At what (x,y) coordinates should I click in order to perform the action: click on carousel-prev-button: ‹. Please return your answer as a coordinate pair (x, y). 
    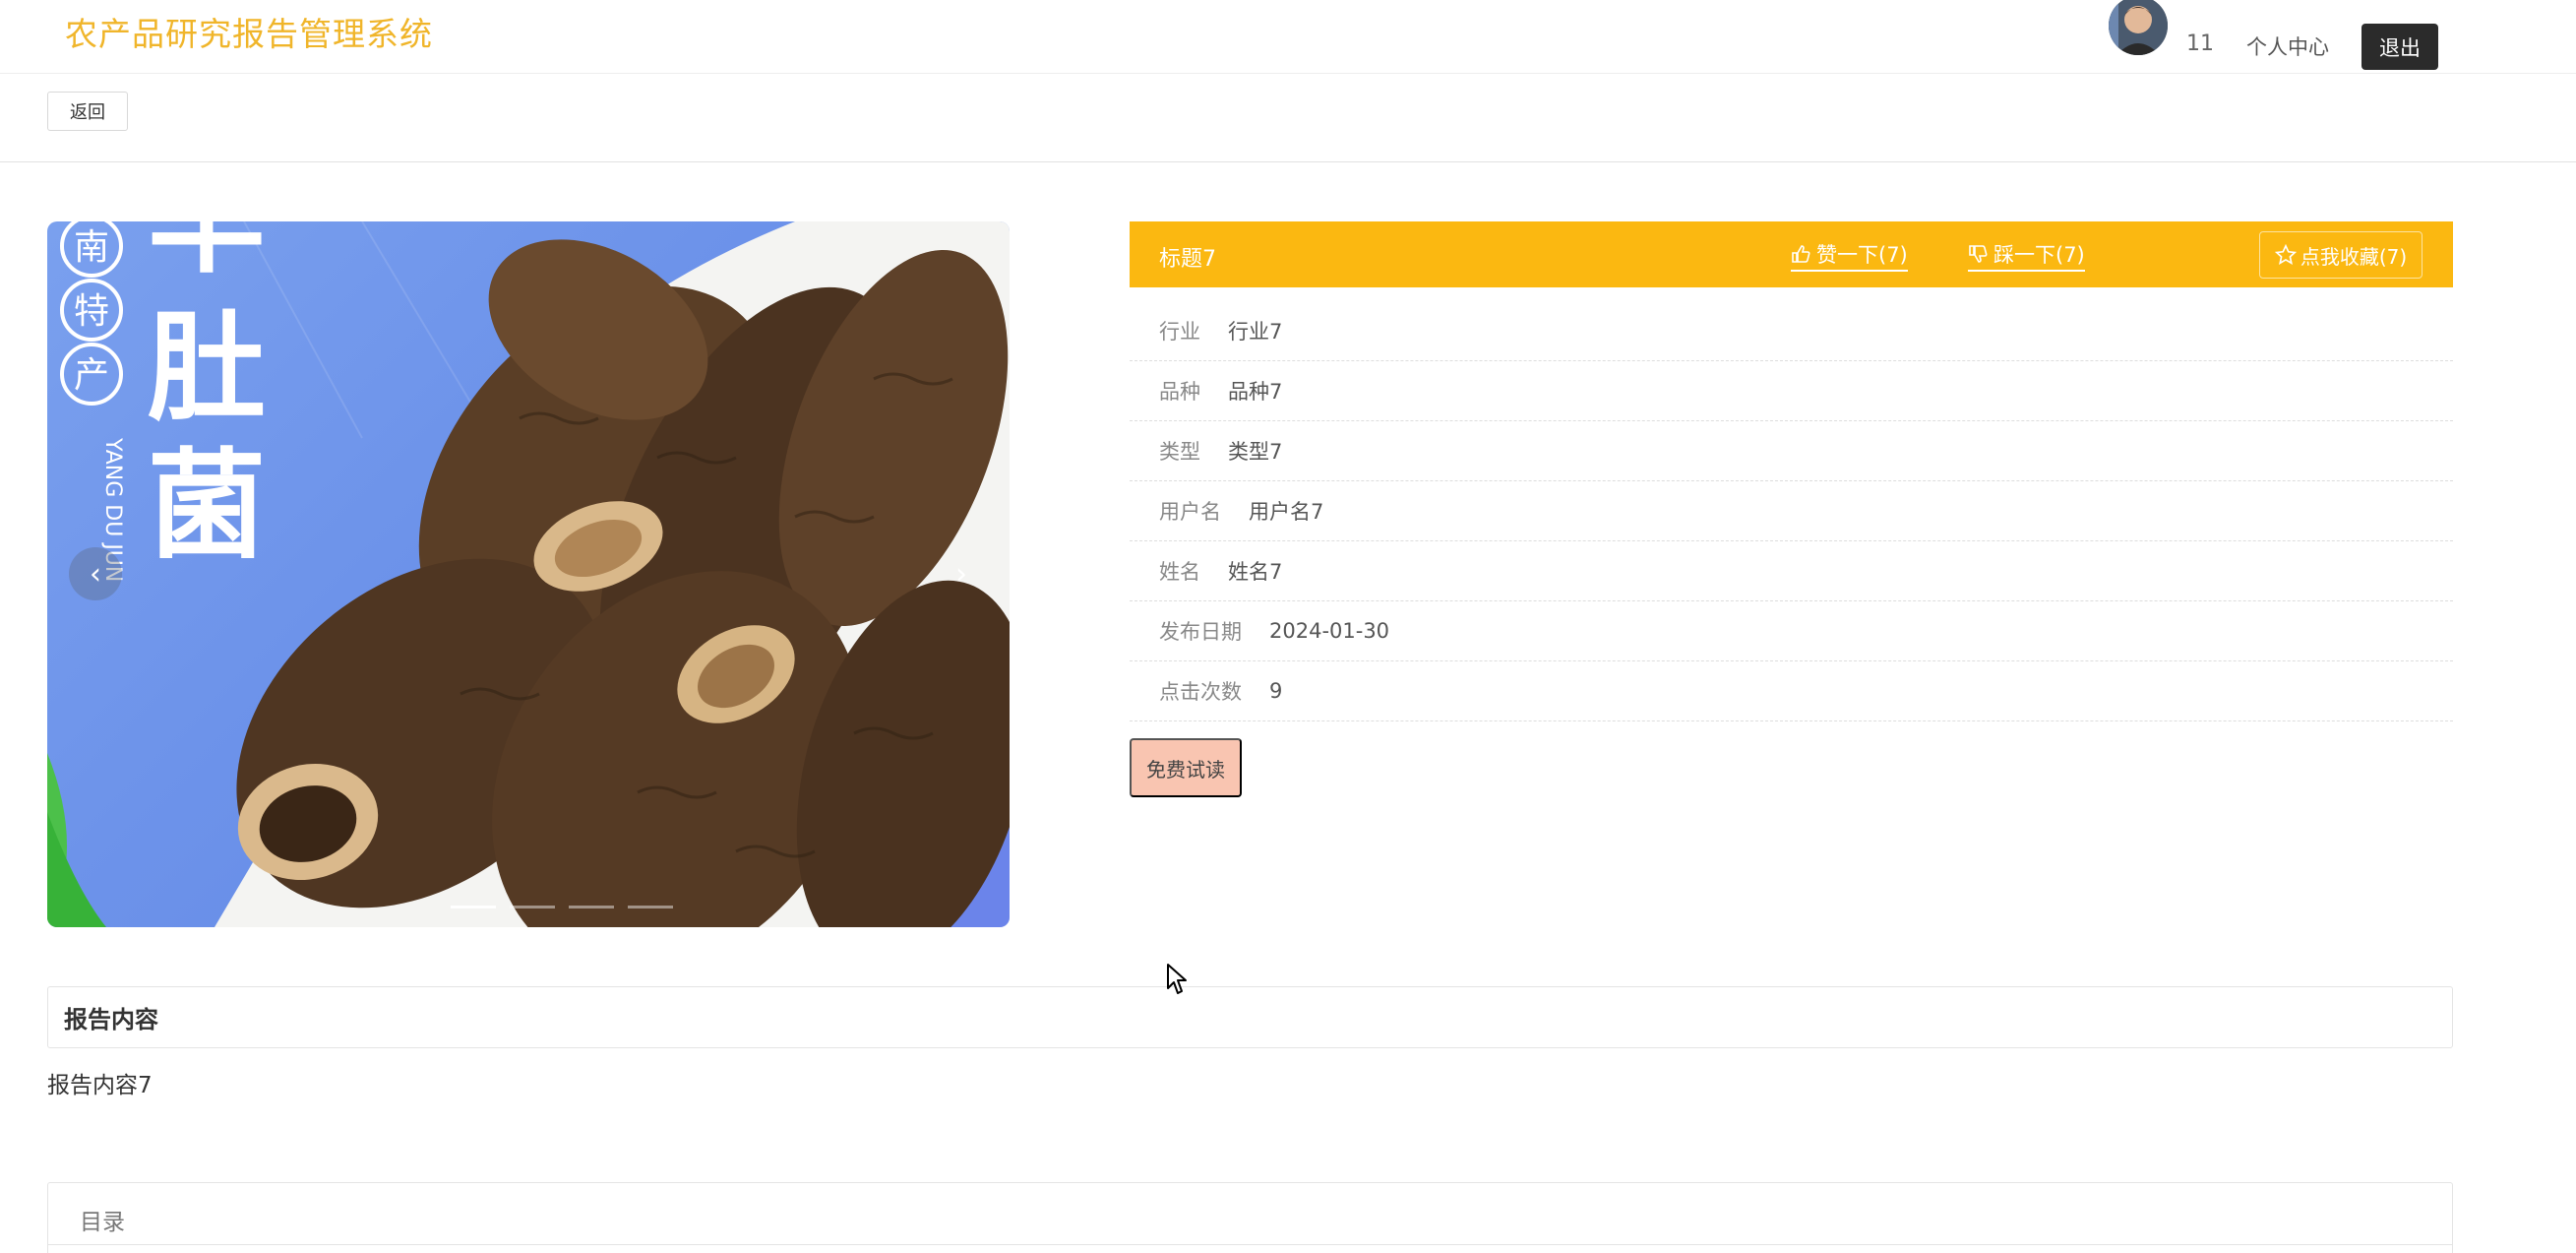
    Looking at the image, I should click on (95, 573).